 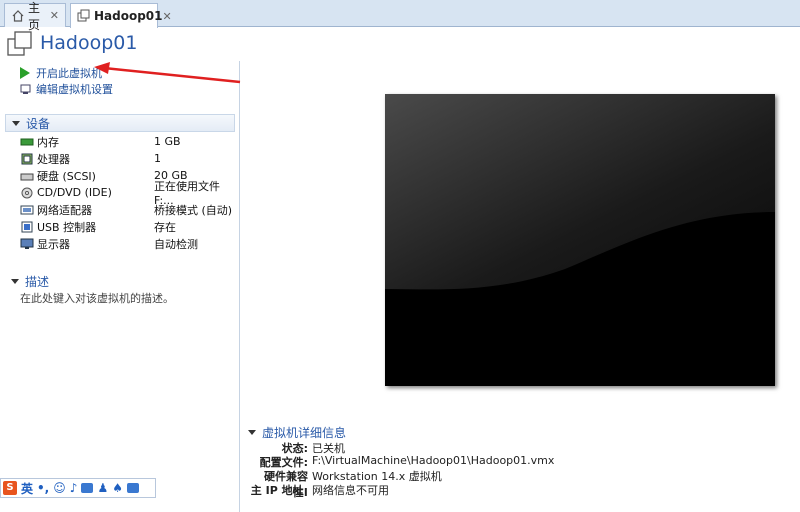 What do you see at coordinates (27, 227) in the screenshot?
I see `usb-icon` at bounding box center [27, 227].